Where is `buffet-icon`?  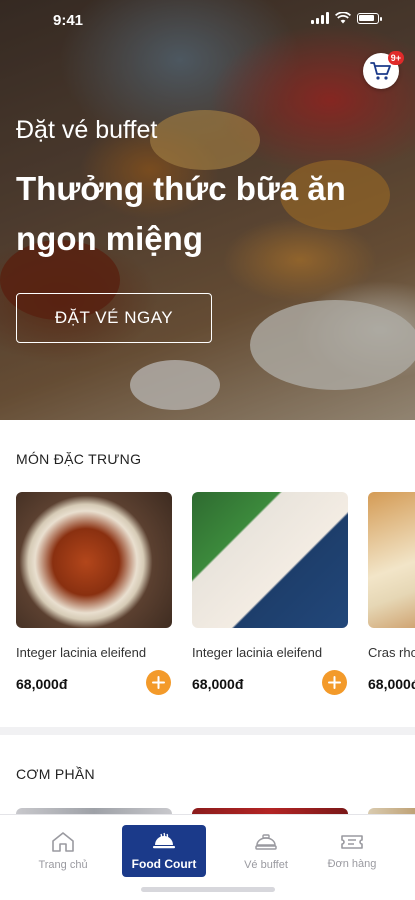
buffet-icon is located at coordinates (266, 842).